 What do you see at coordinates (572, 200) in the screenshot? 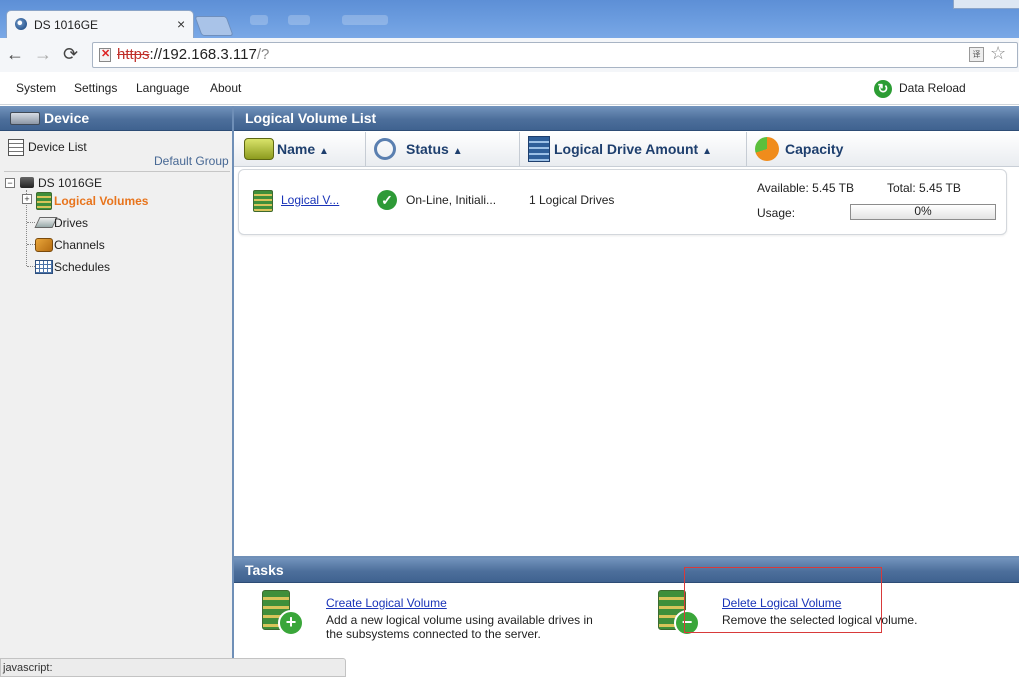
I see `drive-amount-text: 1 Logical Drives` at bounding box center [572, 200].